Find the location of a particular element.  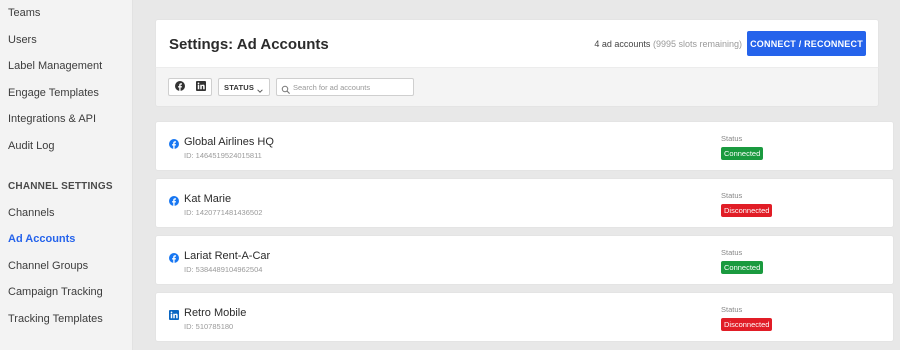

sidebar-item-users: Users is located at coordinates (22, 40).